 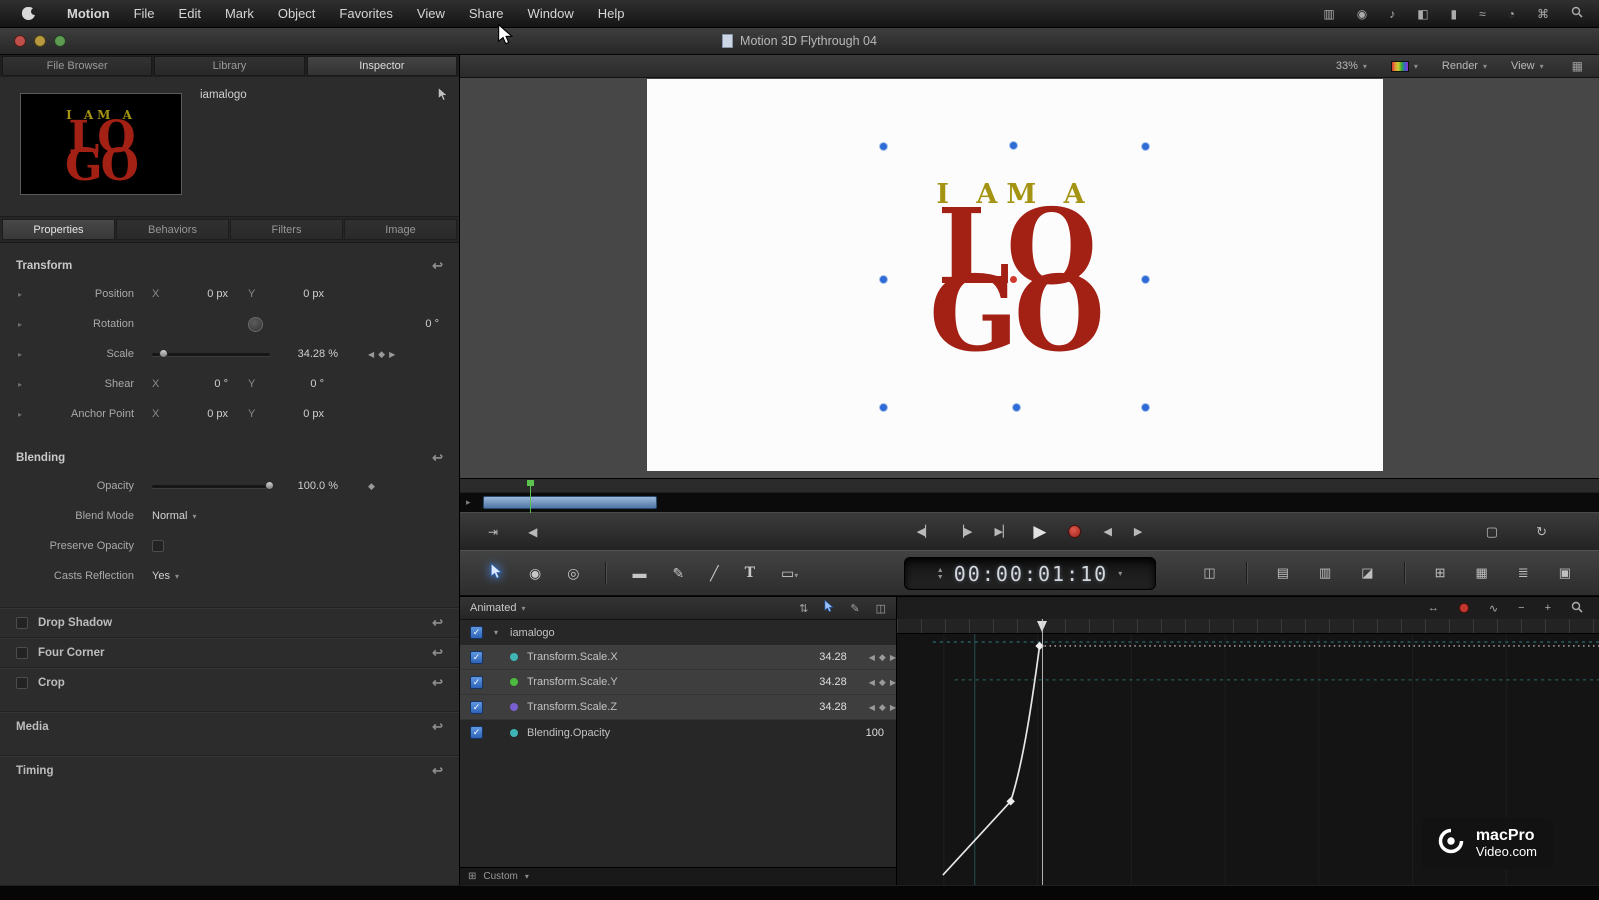 I want to click on volume-icon: ◧, so click(x=1422, y=14).